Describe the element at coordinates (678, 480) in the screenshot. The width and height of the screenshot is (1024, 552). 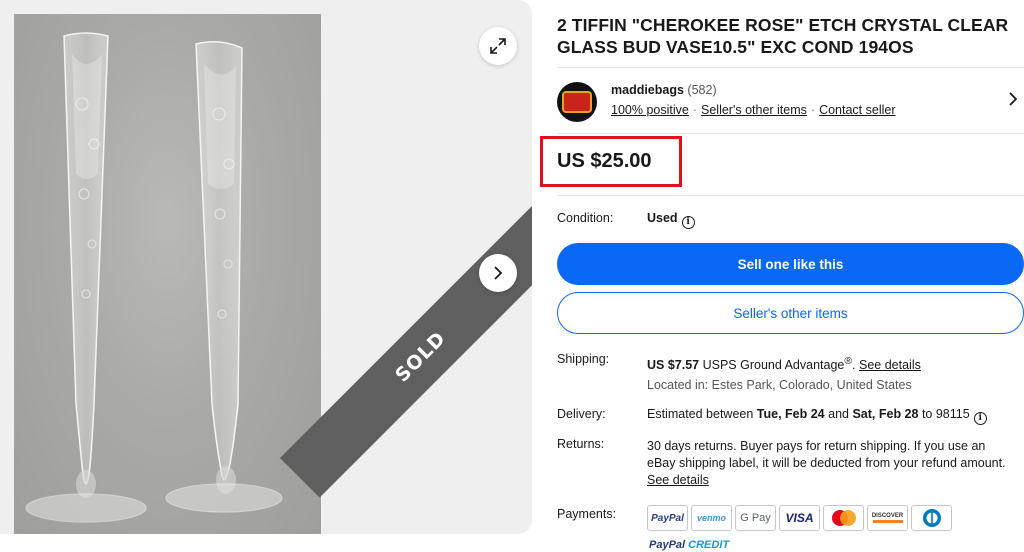
I see `returns-details-link: See details` at that location.